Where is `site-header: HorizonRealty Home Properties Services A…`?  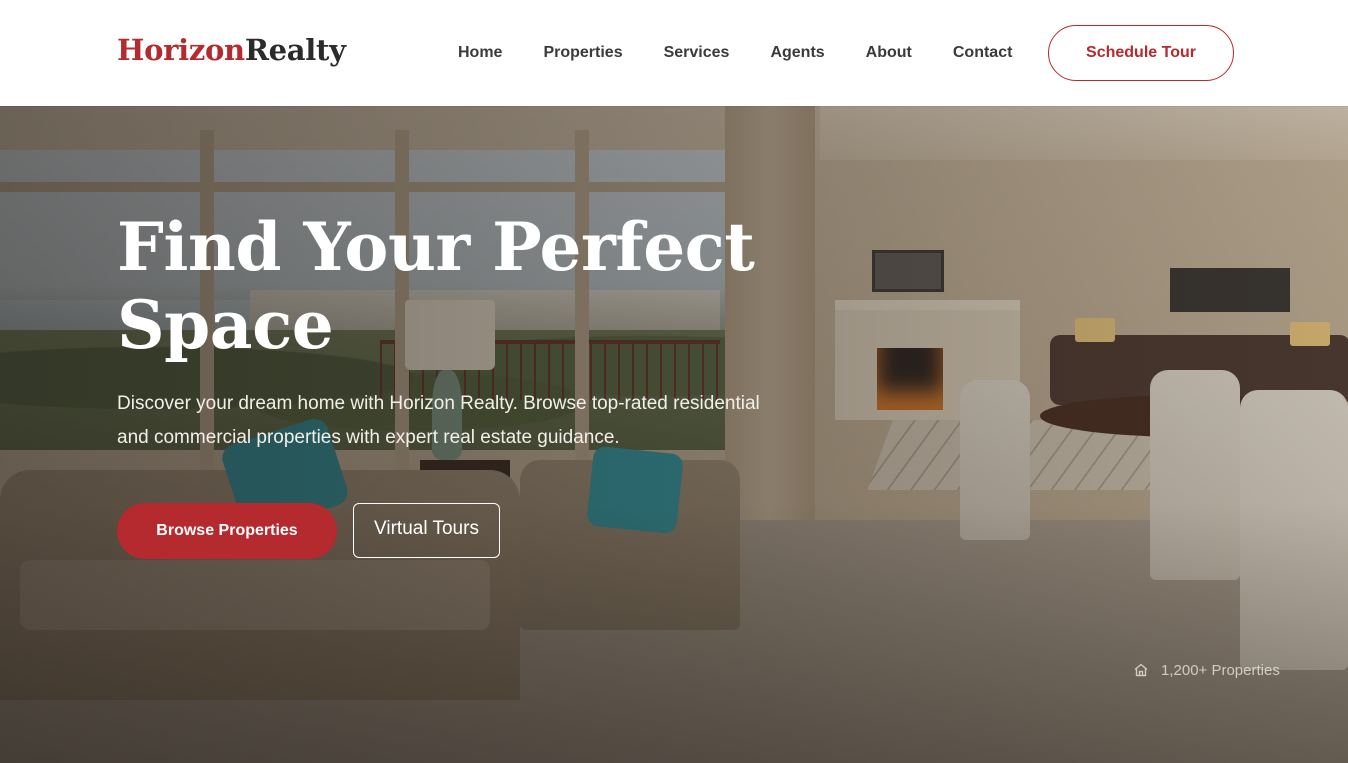
site-header: HorizonRealty Home Properties Services A… is located at coordinates (674, 53).